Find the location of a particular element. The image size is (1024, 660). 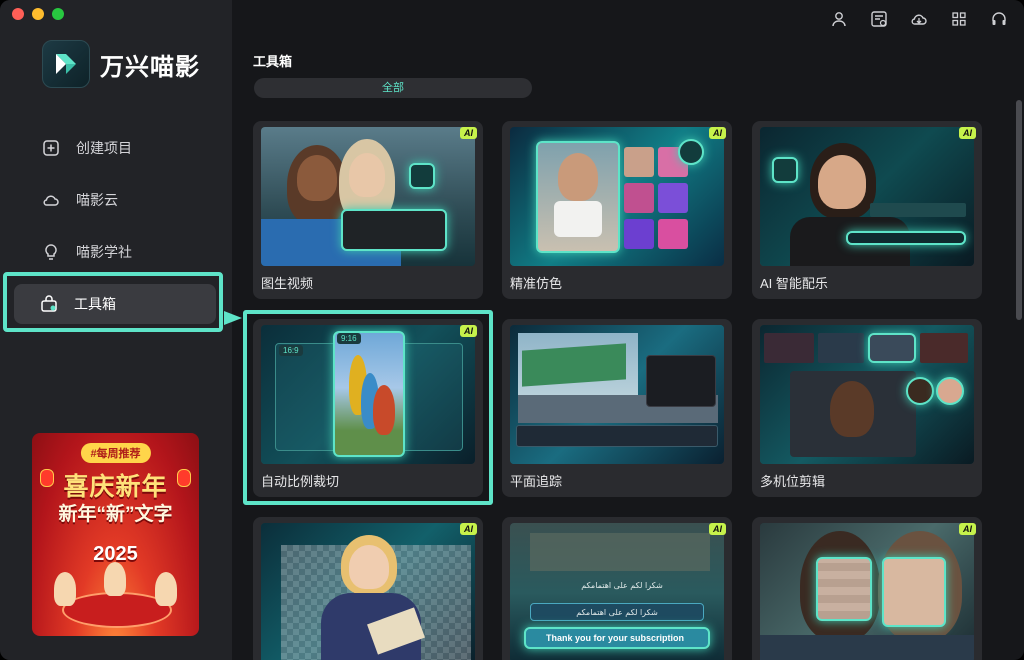

caption-arabic: شكرا لكم على اهتمامكم is located at coordinates (617, 612).